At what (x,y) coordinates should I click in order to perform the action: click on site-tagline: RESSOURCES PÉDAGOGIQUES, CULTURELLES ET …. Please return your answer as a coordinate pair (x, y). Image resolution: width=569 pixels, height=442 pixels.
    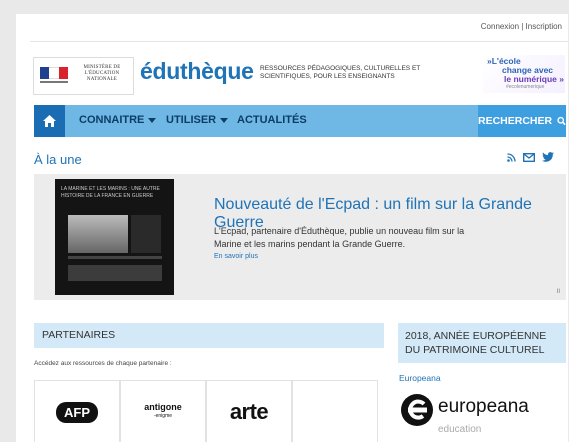
    Looking at the image, I should click on (340, 72).